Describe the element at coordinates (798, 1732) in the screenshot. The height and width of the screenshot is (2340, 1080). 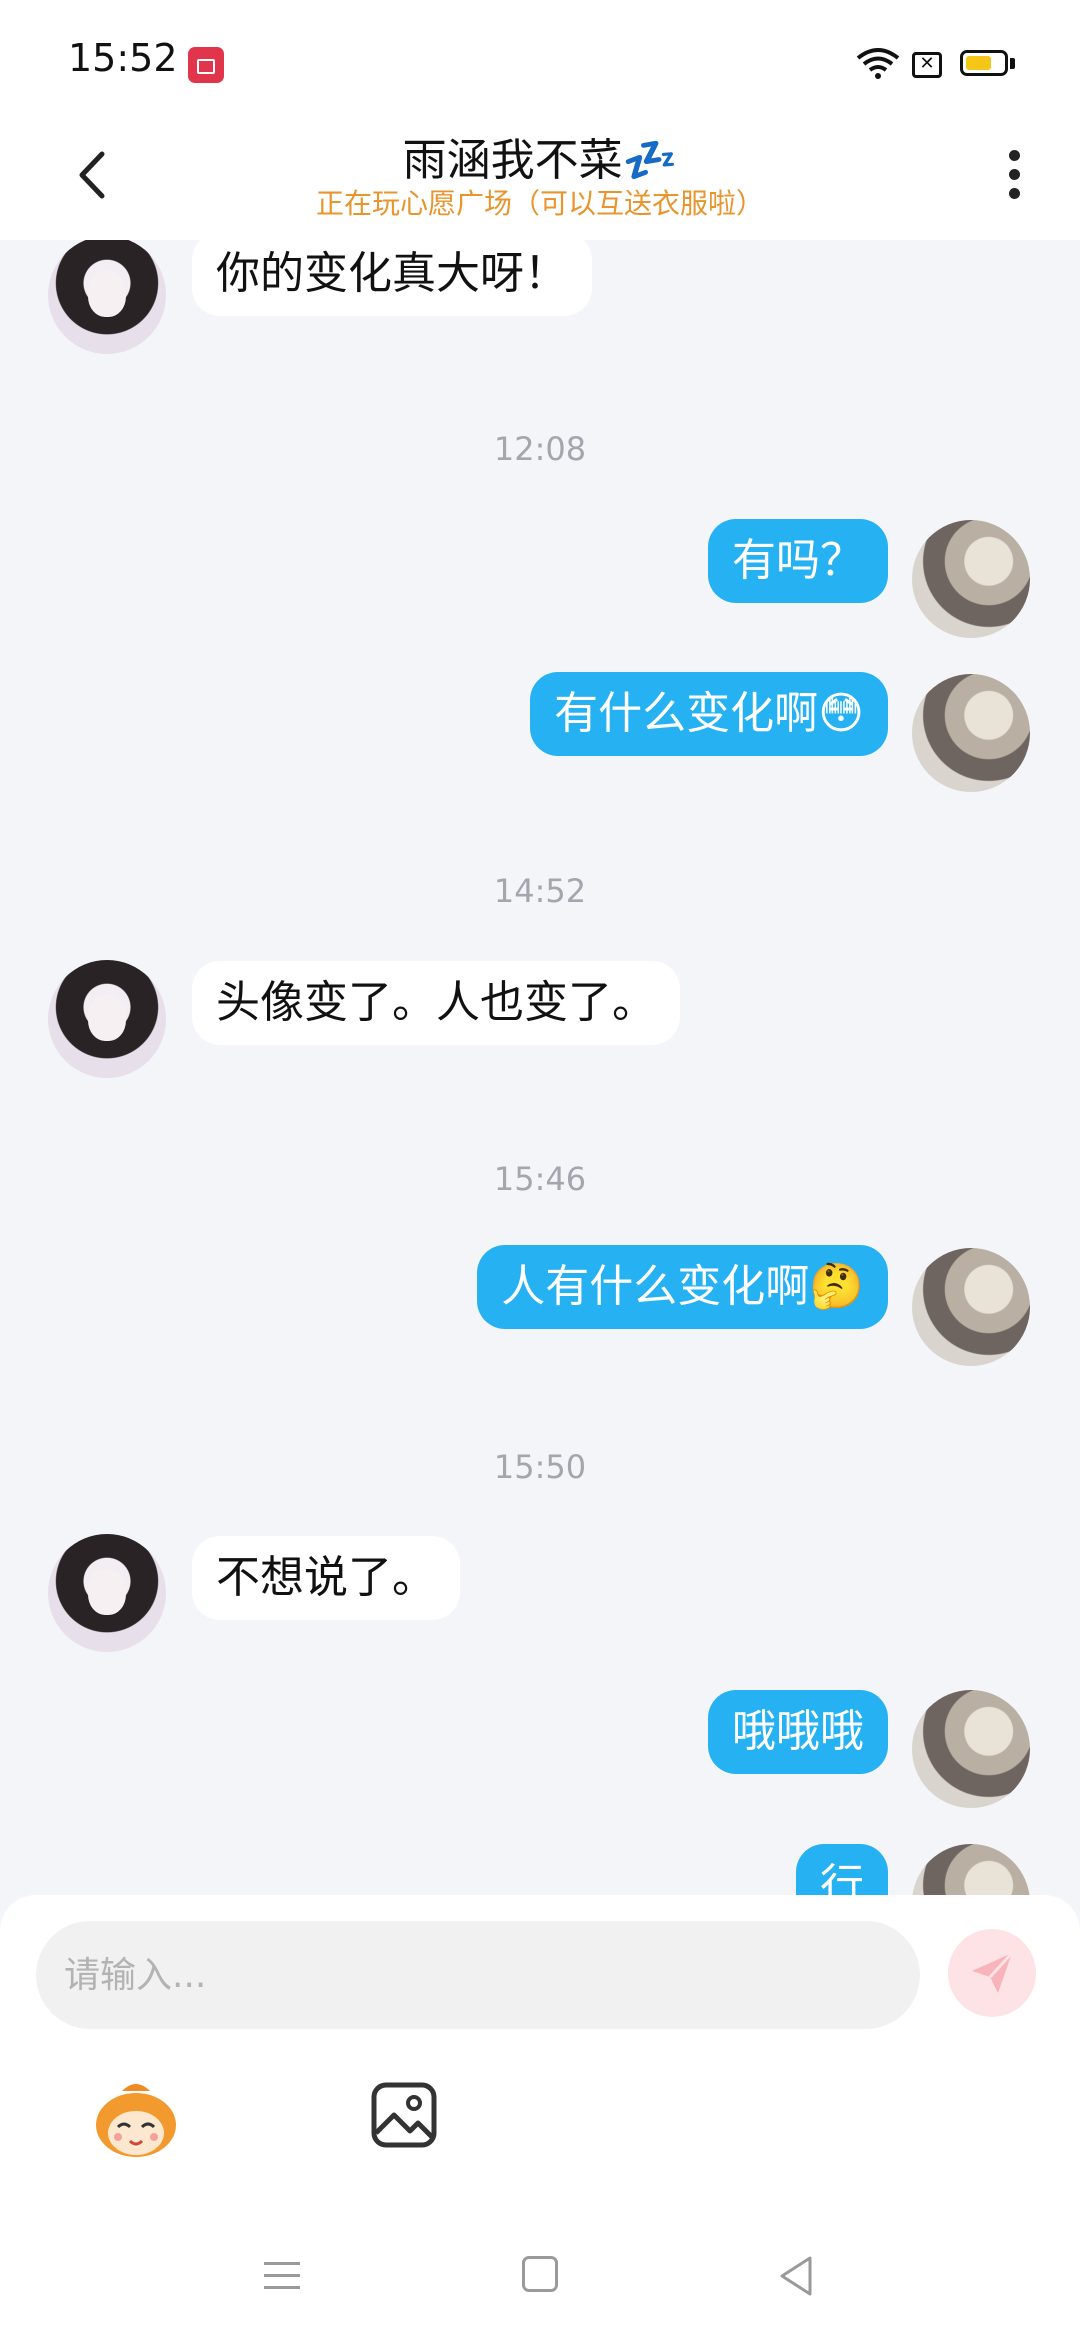
I see `message-bubble-outgoing: 哦哦哦` at that location.